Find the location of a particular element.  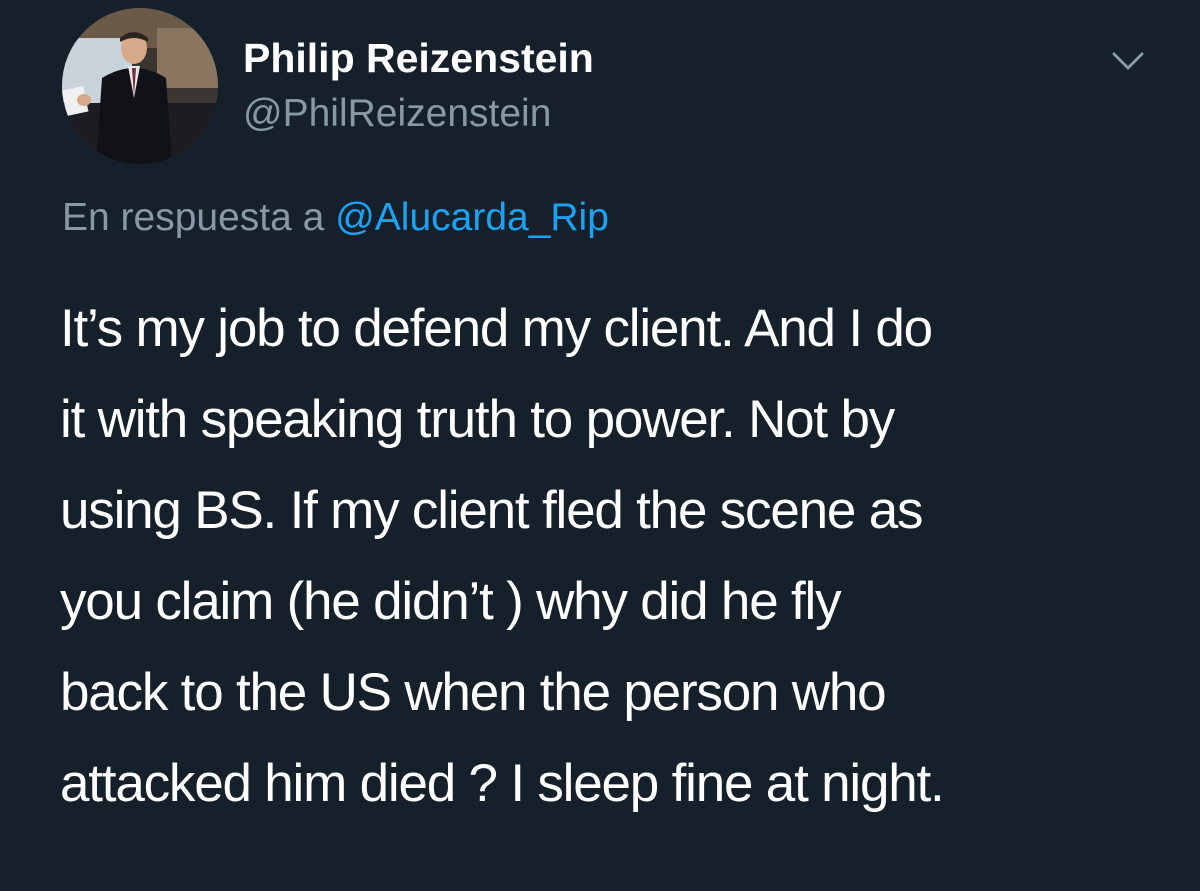

reply-mention-link: @Alucarda_Rip is located at coordinates (472, 217).